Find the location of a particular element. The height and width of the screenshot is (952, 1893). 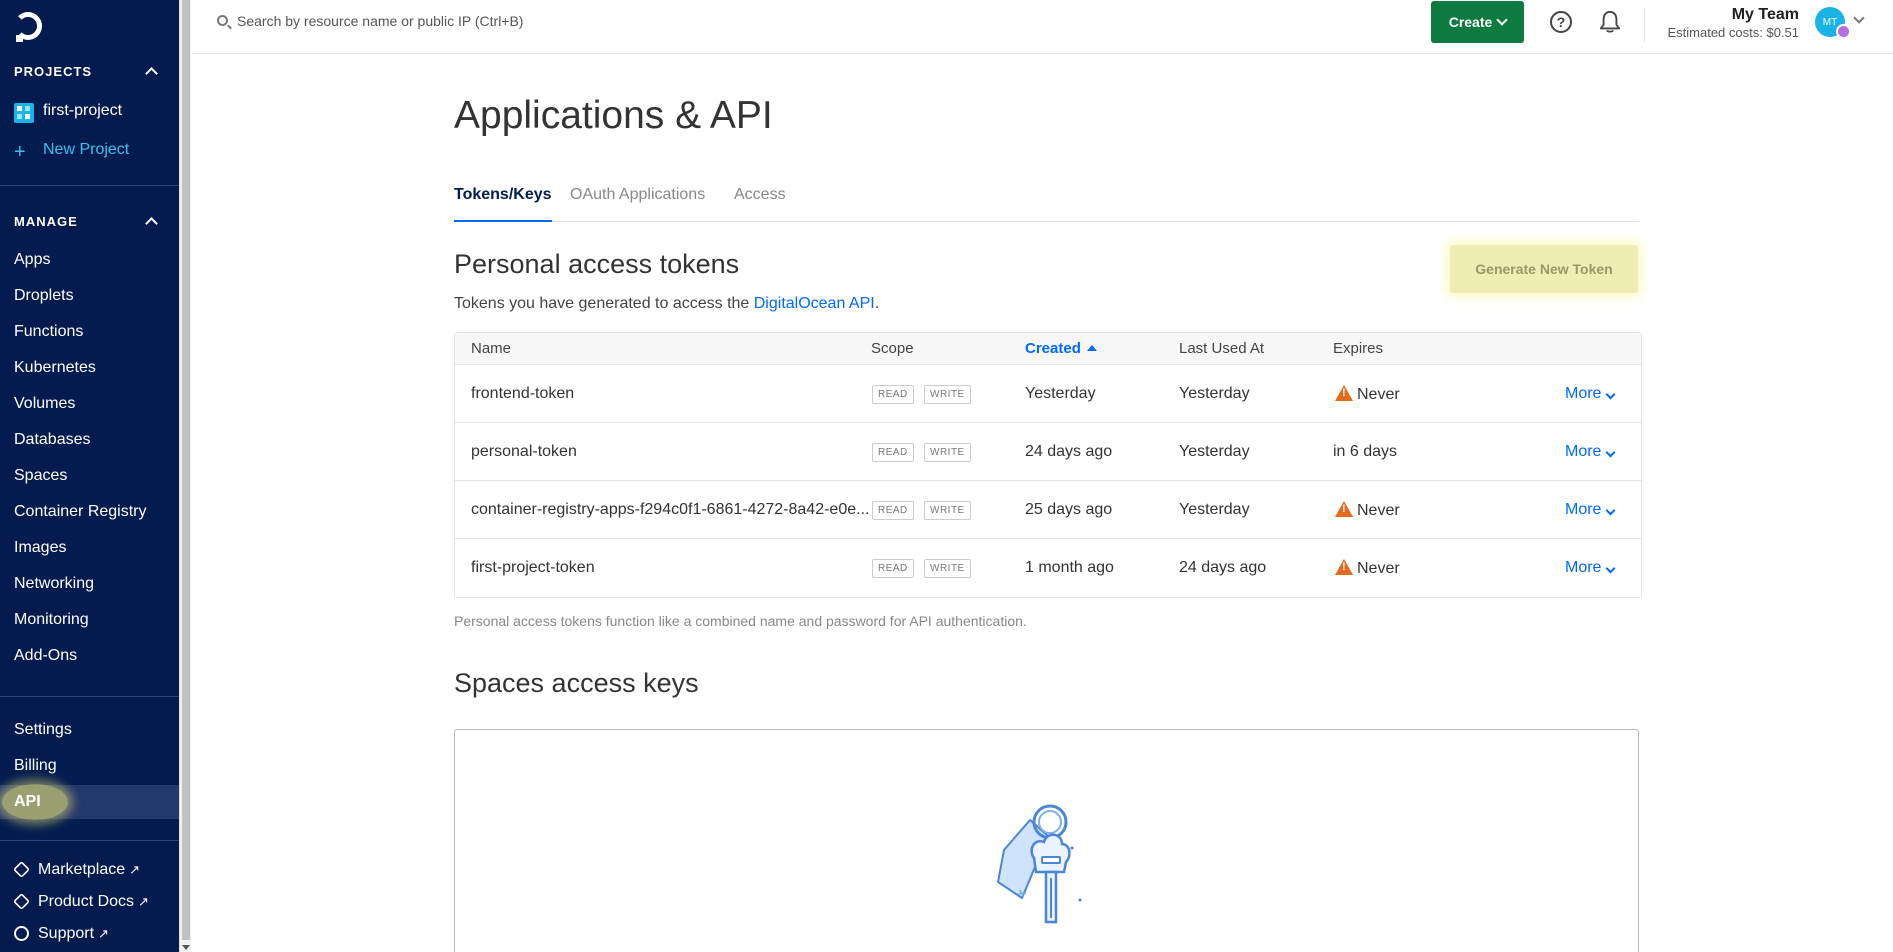

column-scope: Scope is located at coordinates (892, 348).